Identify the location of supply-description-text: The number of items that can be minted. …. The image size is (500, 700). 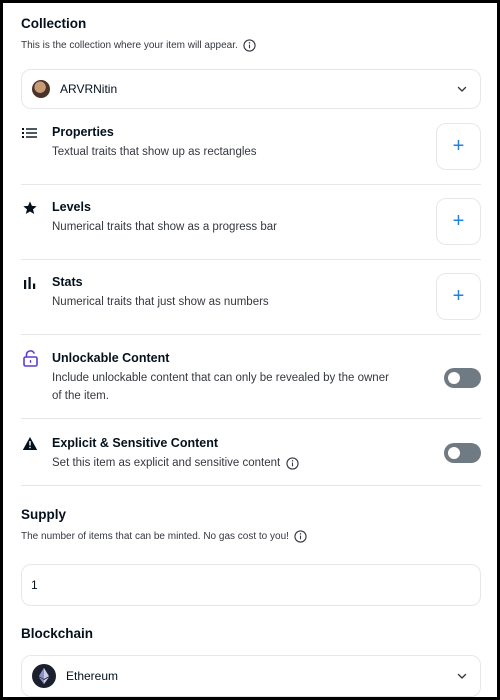
(155, 536).